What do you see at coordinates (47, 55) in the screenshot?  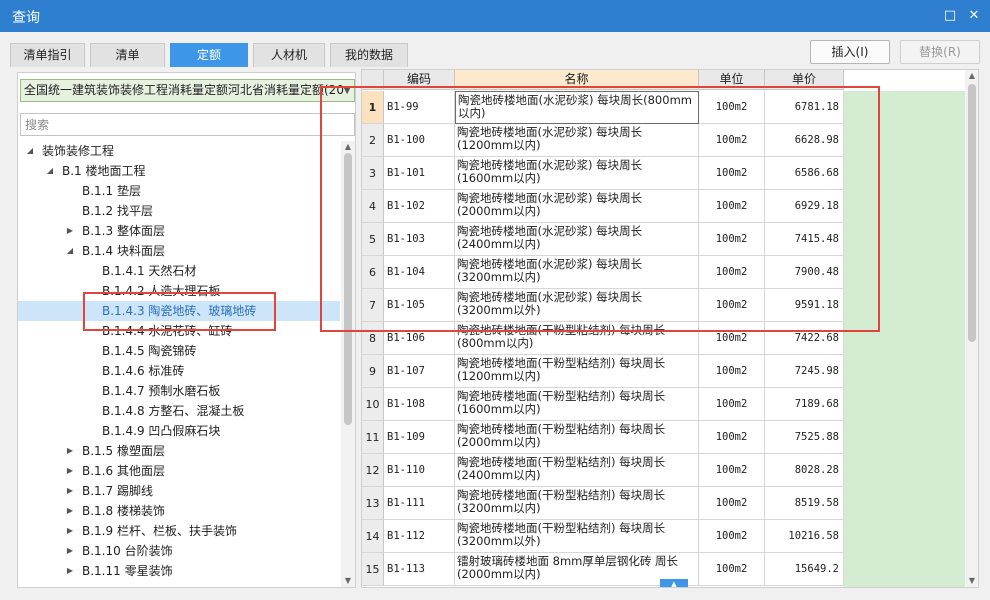 I see `tab-bill-guide: 清单指引` at bounding box center [47, 55].